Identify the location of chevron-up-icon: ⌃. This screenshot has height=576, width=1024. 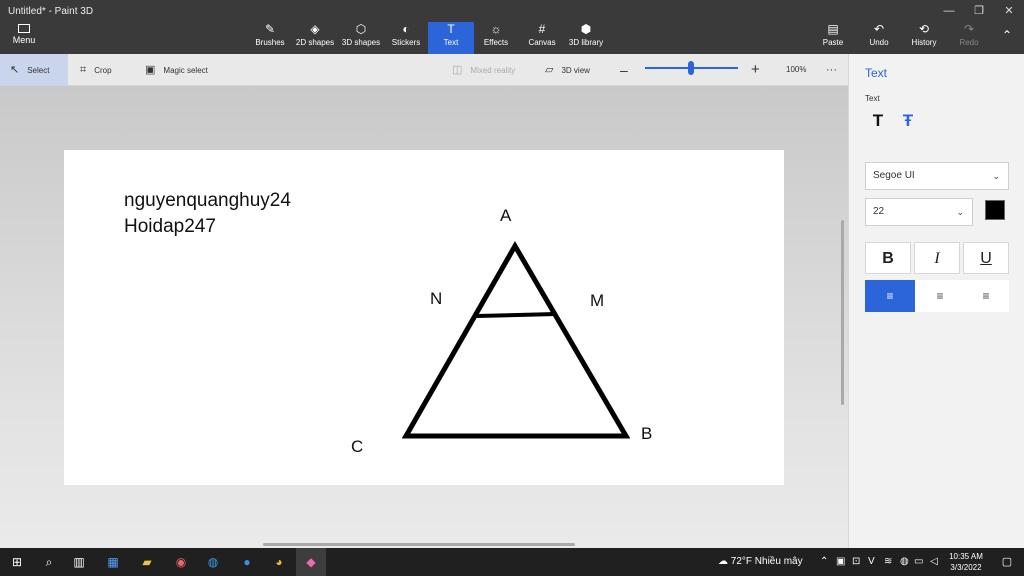
(1007, 35).